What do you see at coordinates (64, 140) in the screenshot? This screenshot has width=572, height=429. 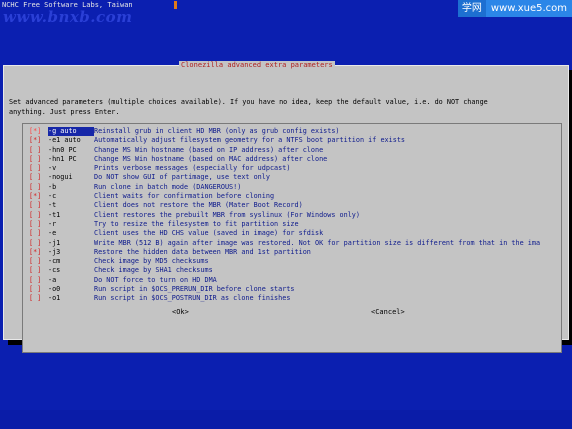 I see `option-key: -e1 auto` at bounding box center [64, 140].